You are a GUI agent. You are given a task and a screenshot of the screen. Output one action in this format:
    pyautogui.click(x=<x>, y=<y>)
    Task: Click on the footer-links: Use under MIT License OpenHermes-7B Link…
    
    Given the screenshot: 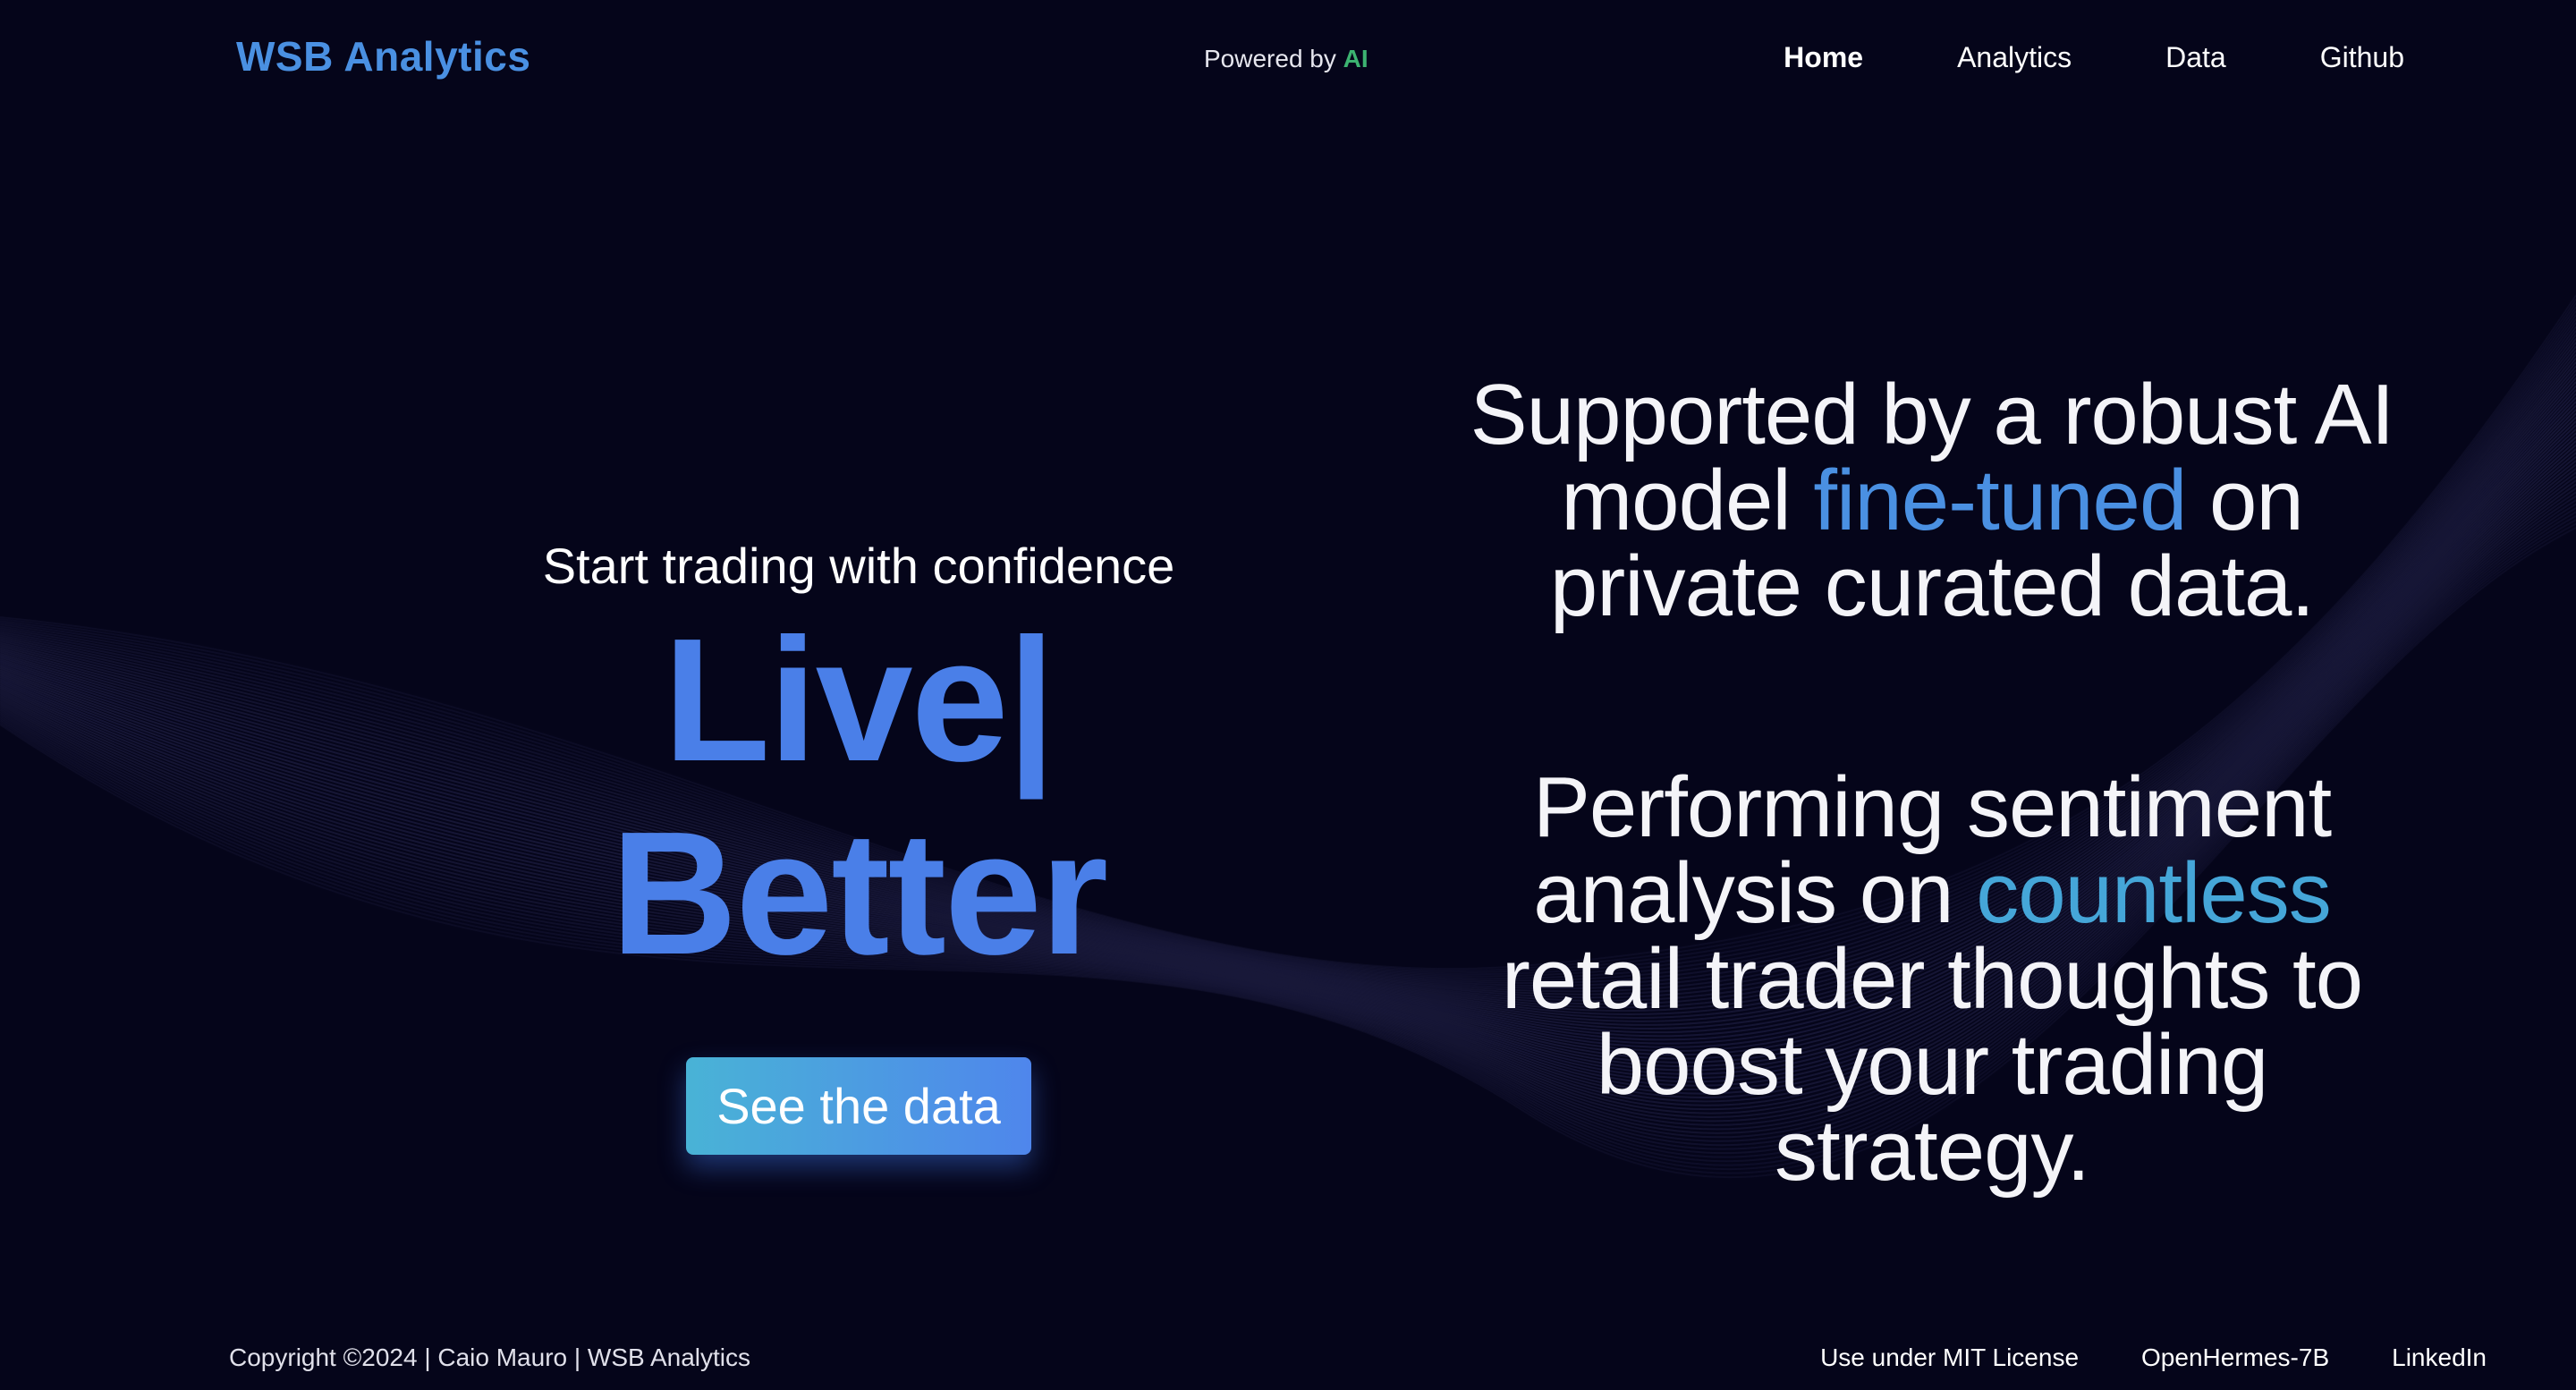 What is the action you would take?
    pyautogui.click(x=2153, y=1357)
    